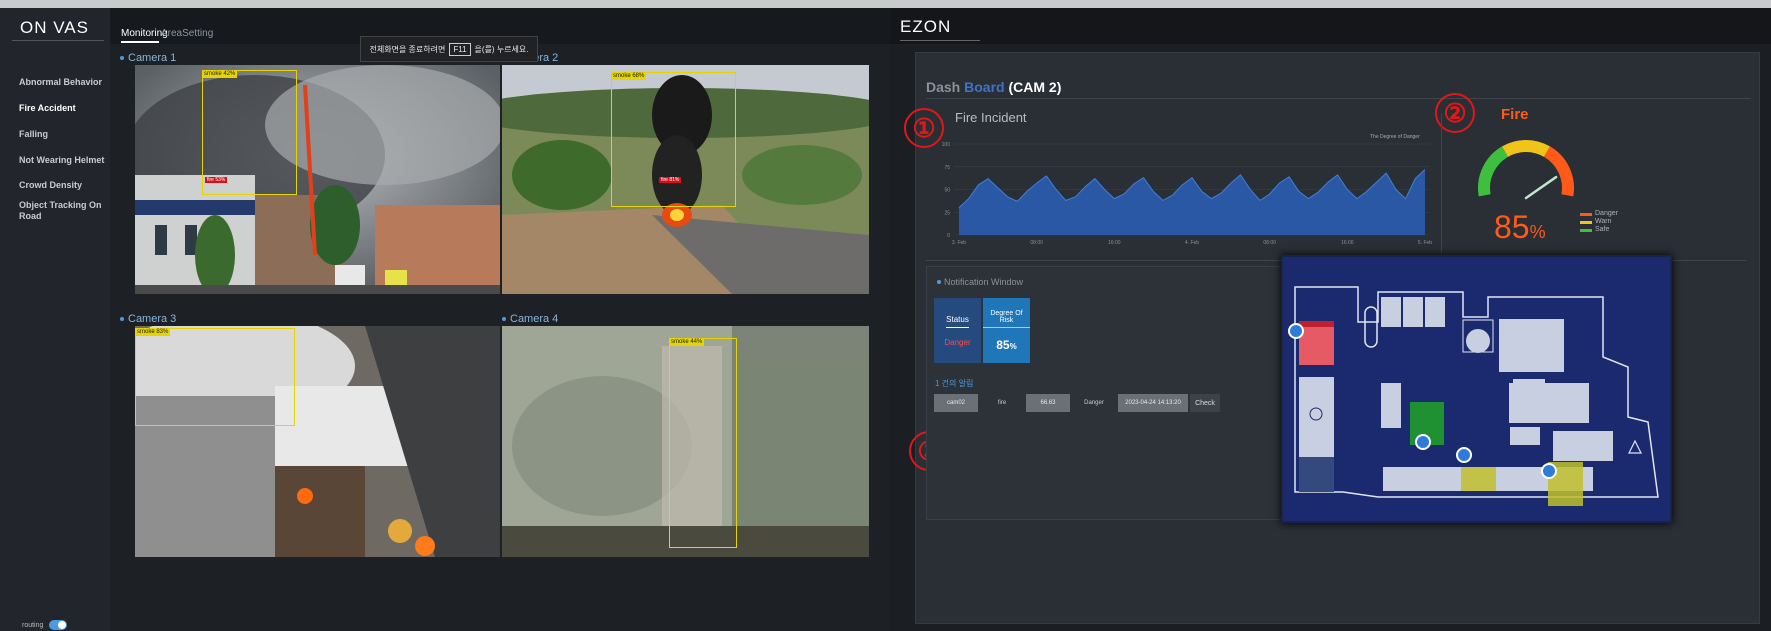 The height and width of the screenshot is (631, 1771). Describe the element at coordinates (673, 139) in the screenshot. I see `detection-box: smoke 68%` at that location.